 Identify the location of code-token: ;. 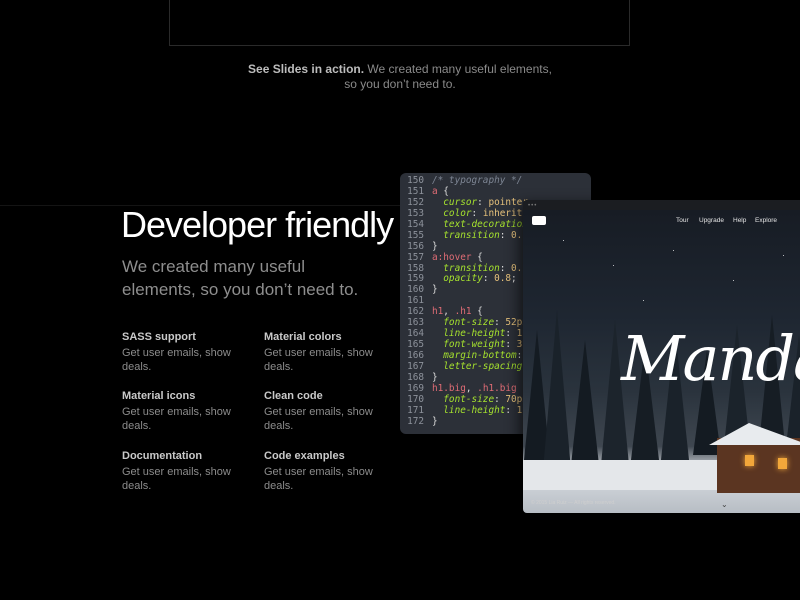
(514, 279).